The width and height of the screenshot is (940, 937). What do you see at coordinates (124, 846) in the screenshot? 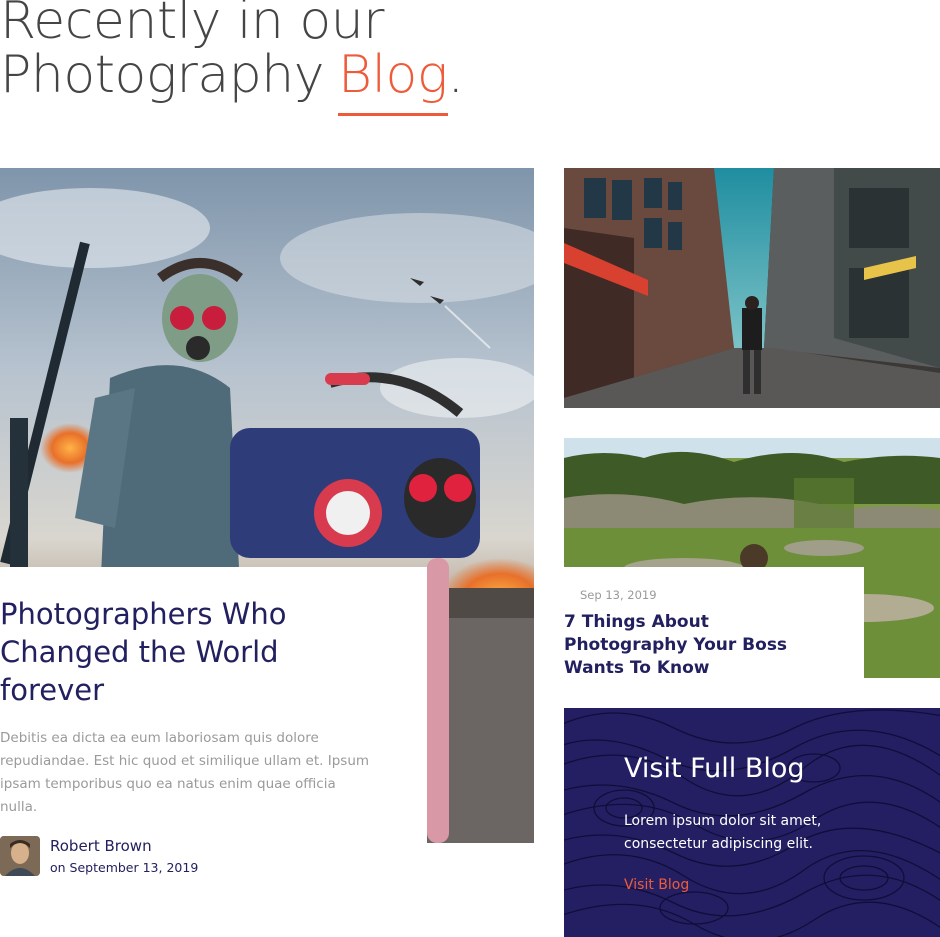
I see `author-name: Robert Brown` at bounding box center [124, 846].